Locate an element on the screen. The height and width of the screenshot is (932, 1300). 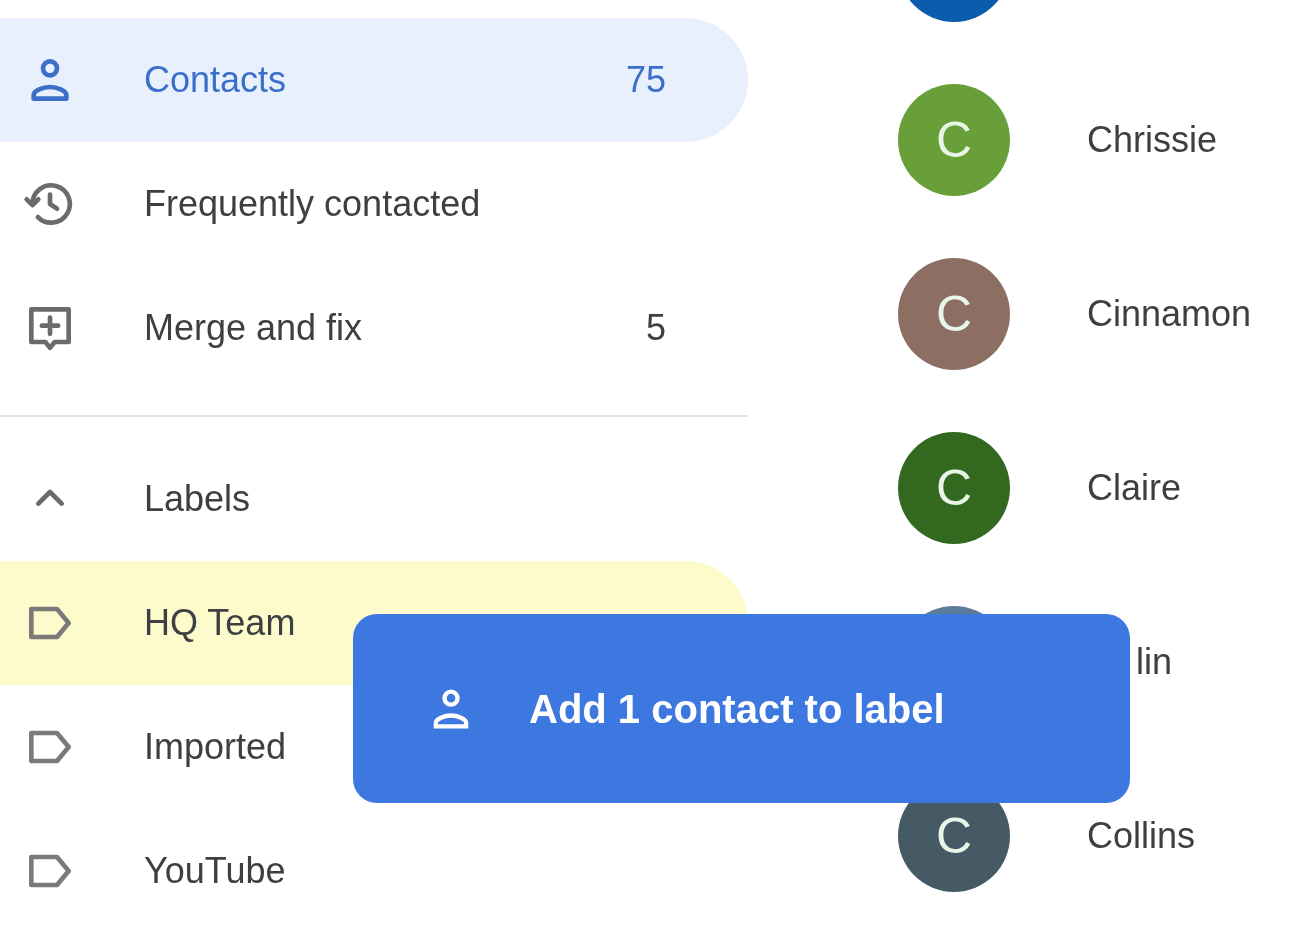
drag-tooltip: Add 1 contact to label is located at coordinates (741, 708).